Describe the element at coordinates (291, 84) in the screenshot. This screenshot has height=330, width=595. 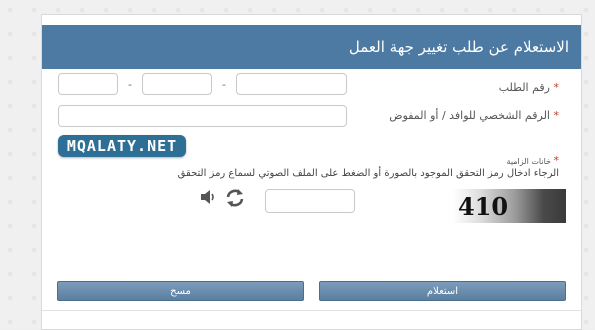
I see `request-number-part3-input` at that location.